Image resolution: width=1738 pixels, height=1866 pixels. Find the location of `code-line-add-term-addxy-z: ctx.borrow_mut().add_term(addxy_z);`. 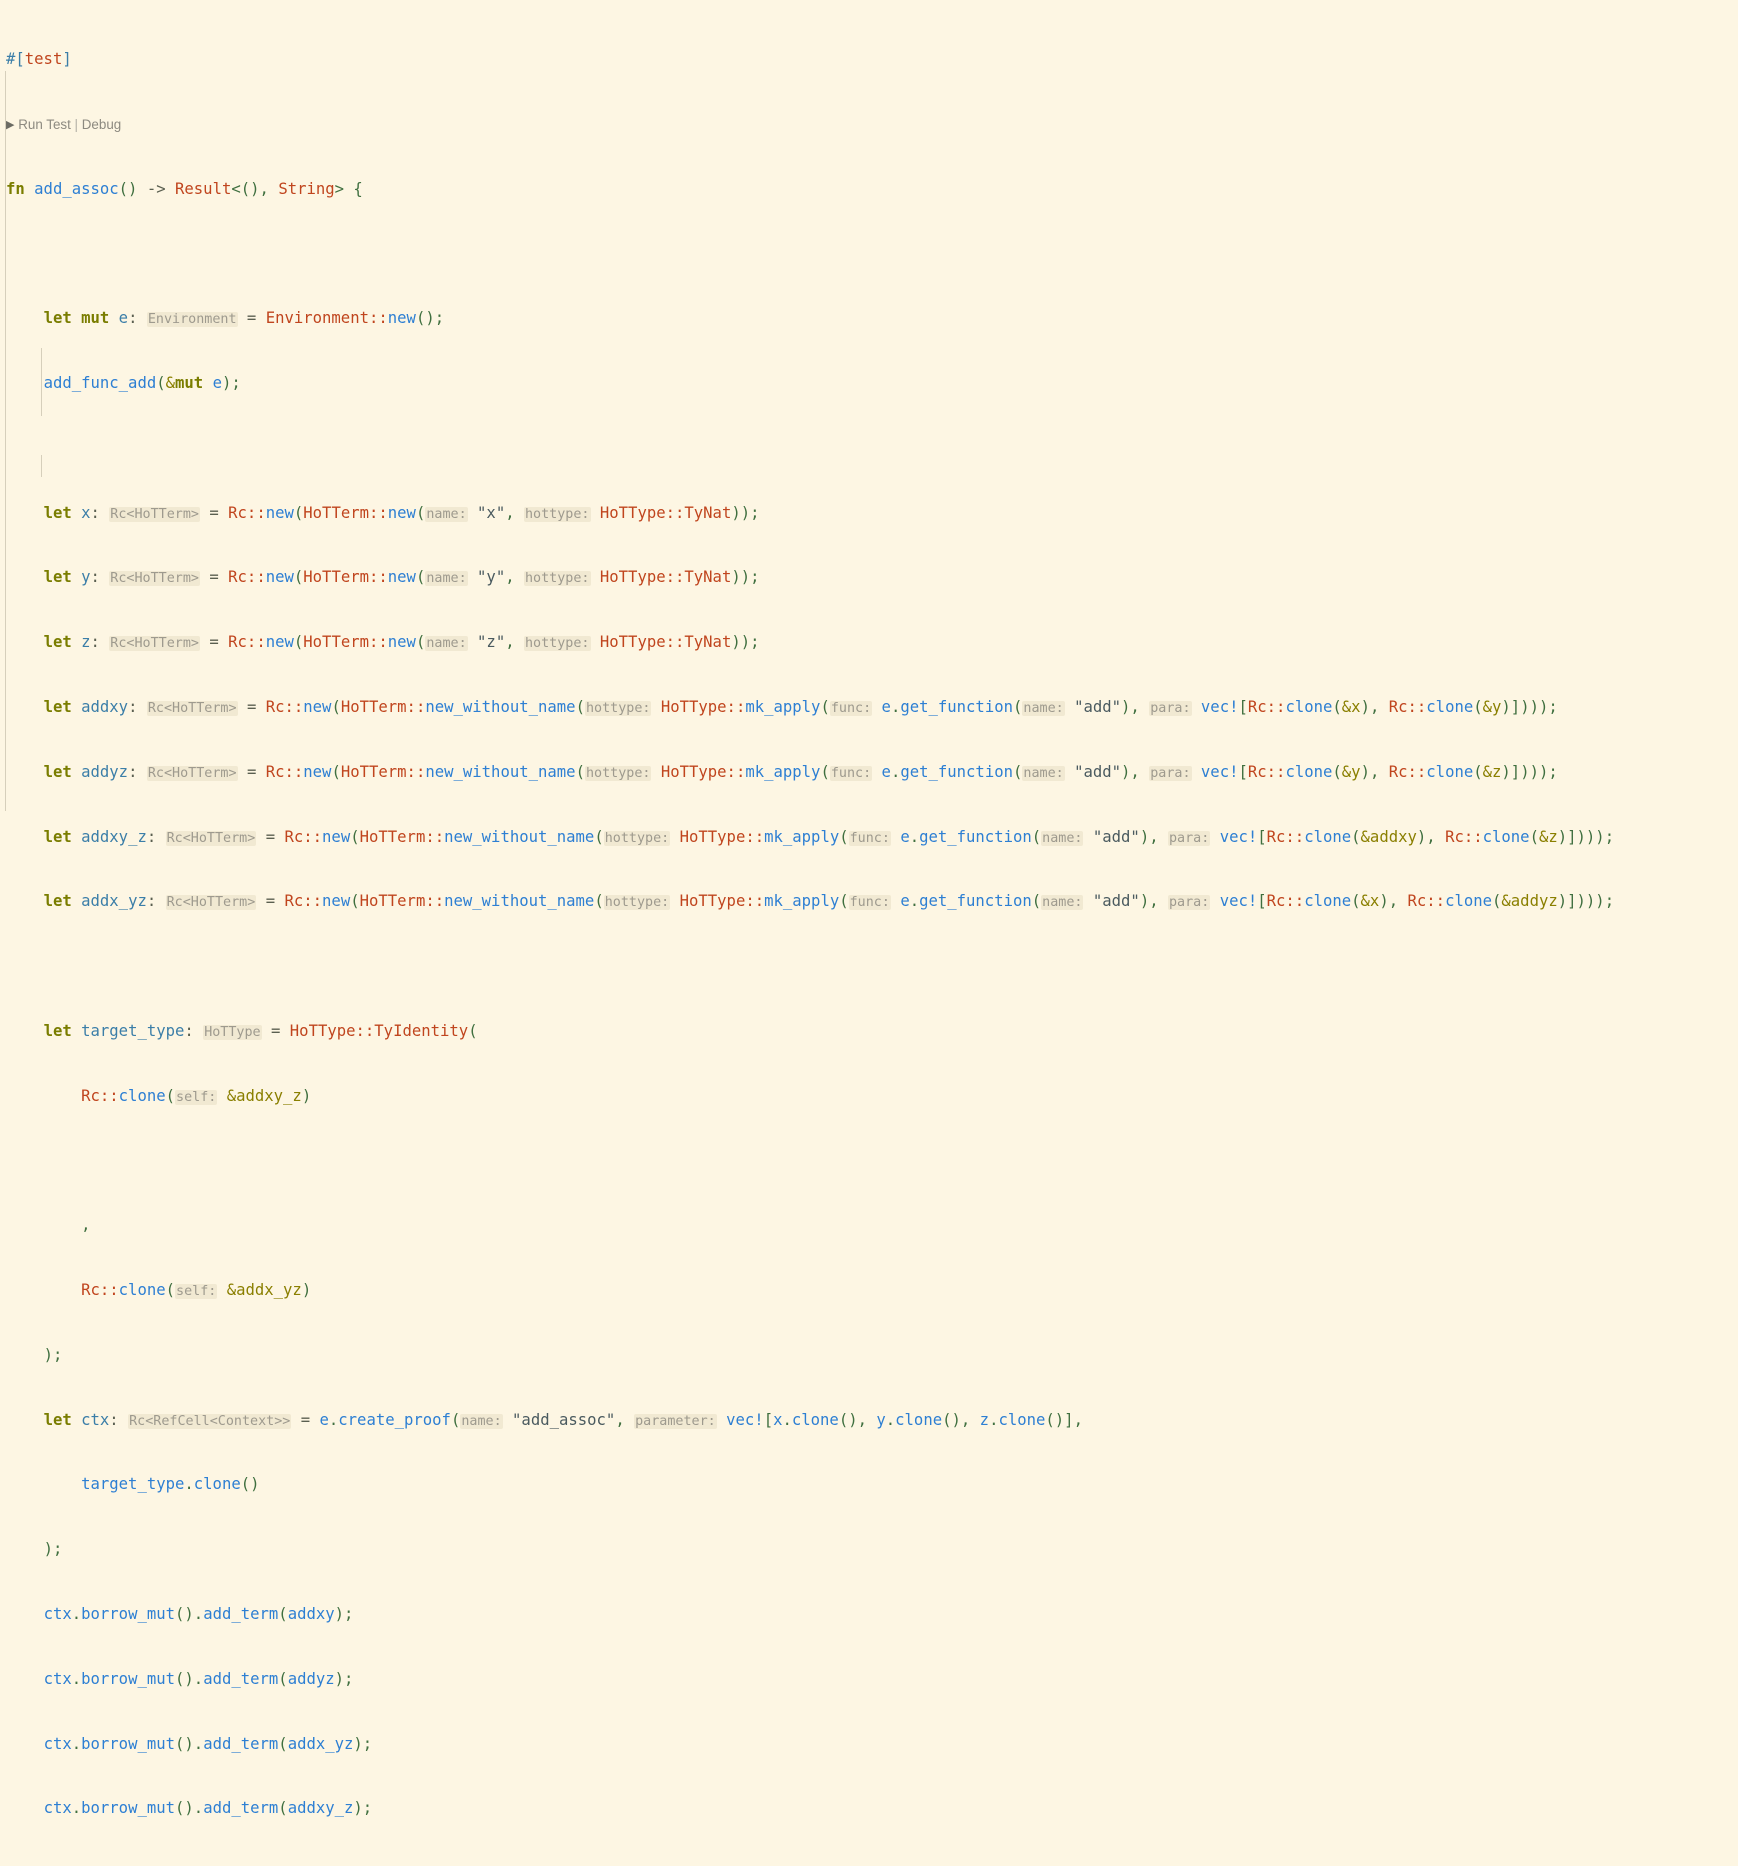

code-line-add-term-addxy-z: ctx.borrow_mut().add_term(addxy_z); is located at coordinates (208, 1808).